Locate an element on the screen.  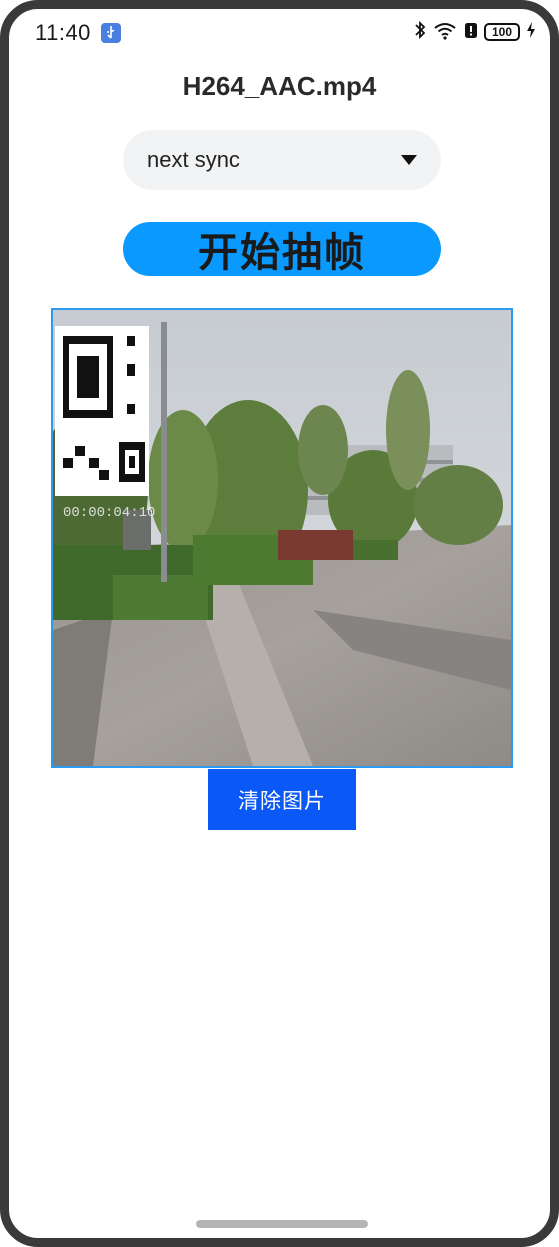
battery-icon: 100 is located at coordinates (502, 32).